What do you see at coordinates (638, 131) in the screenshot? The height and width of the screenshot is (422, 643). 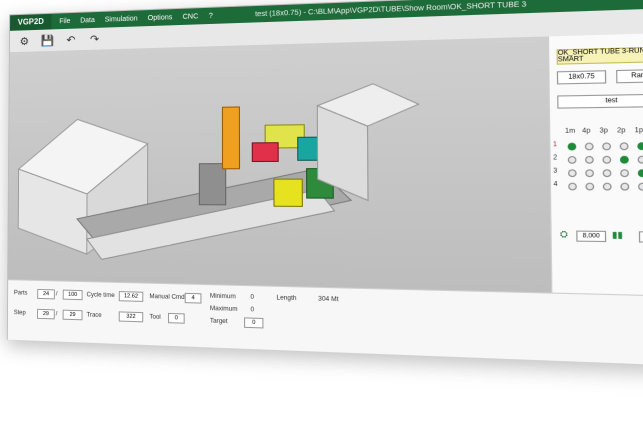 I see `col-1p: 1p` at bounding box center [638, 131].